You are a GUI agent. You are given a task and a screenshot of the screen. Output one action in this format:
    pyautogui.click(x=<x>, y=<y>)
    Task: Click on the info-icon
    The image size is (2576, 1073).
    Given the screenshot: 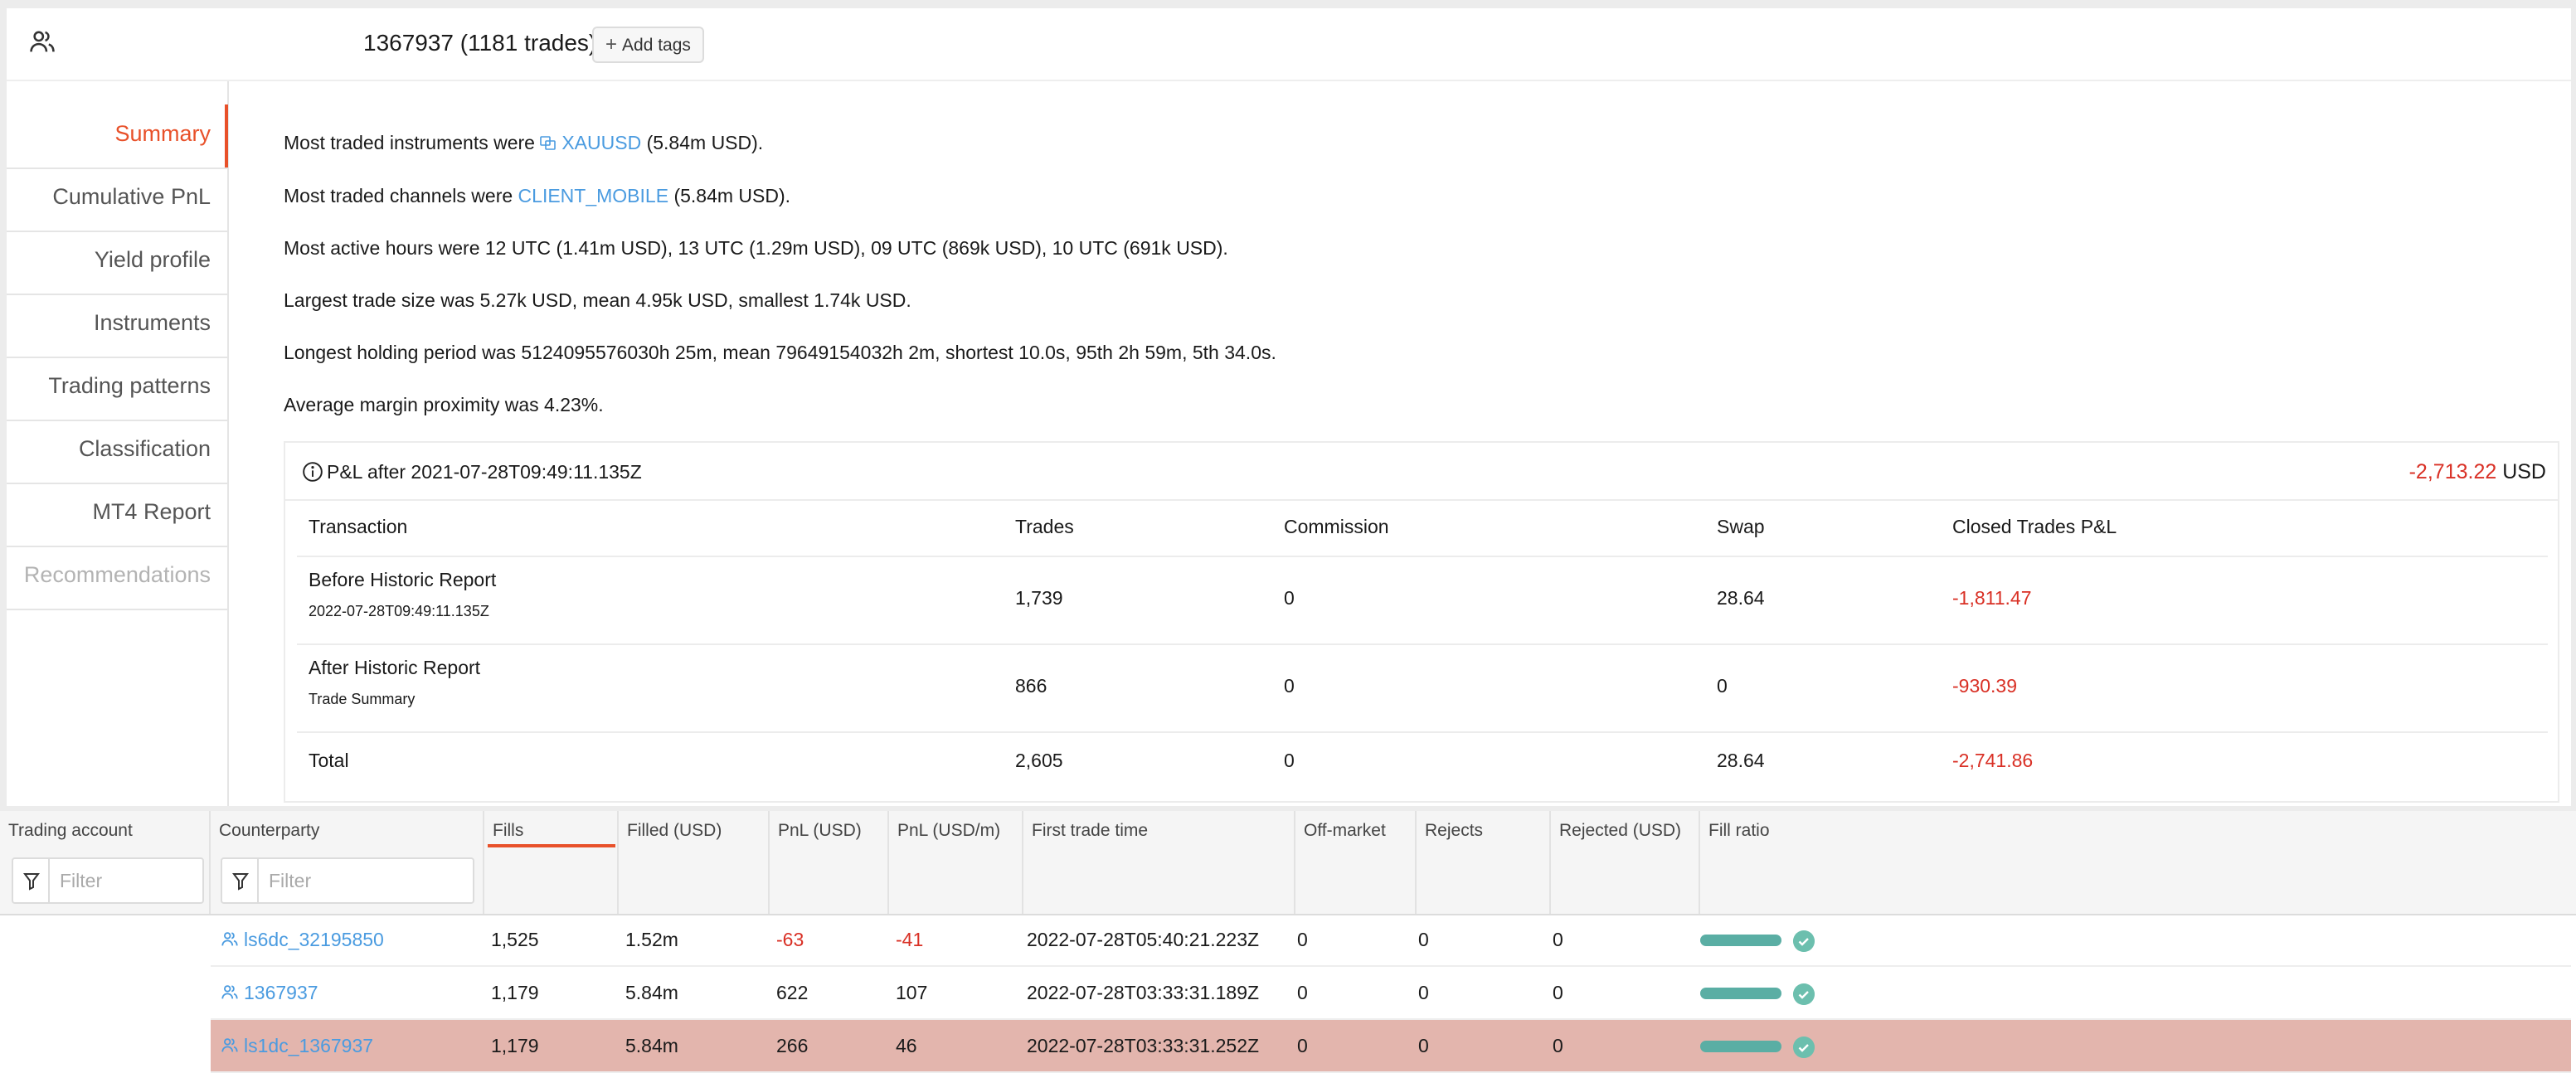 What is the action you would take?
    pyautogui.click(x=312, y=472)
    